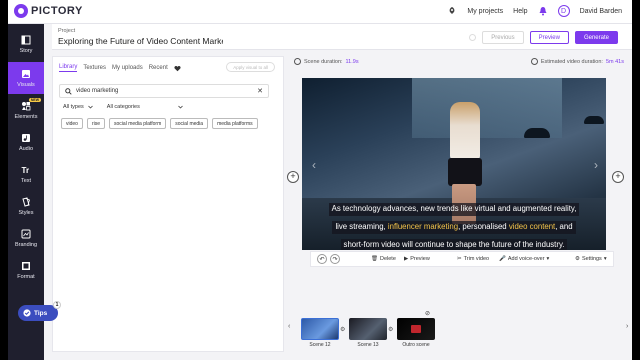 Image resolution: width=640 pixels, height=360 pixels. Describe the element at coordinates (90, 107) in the screenshot. I see `chevron-down-icon` at that location.